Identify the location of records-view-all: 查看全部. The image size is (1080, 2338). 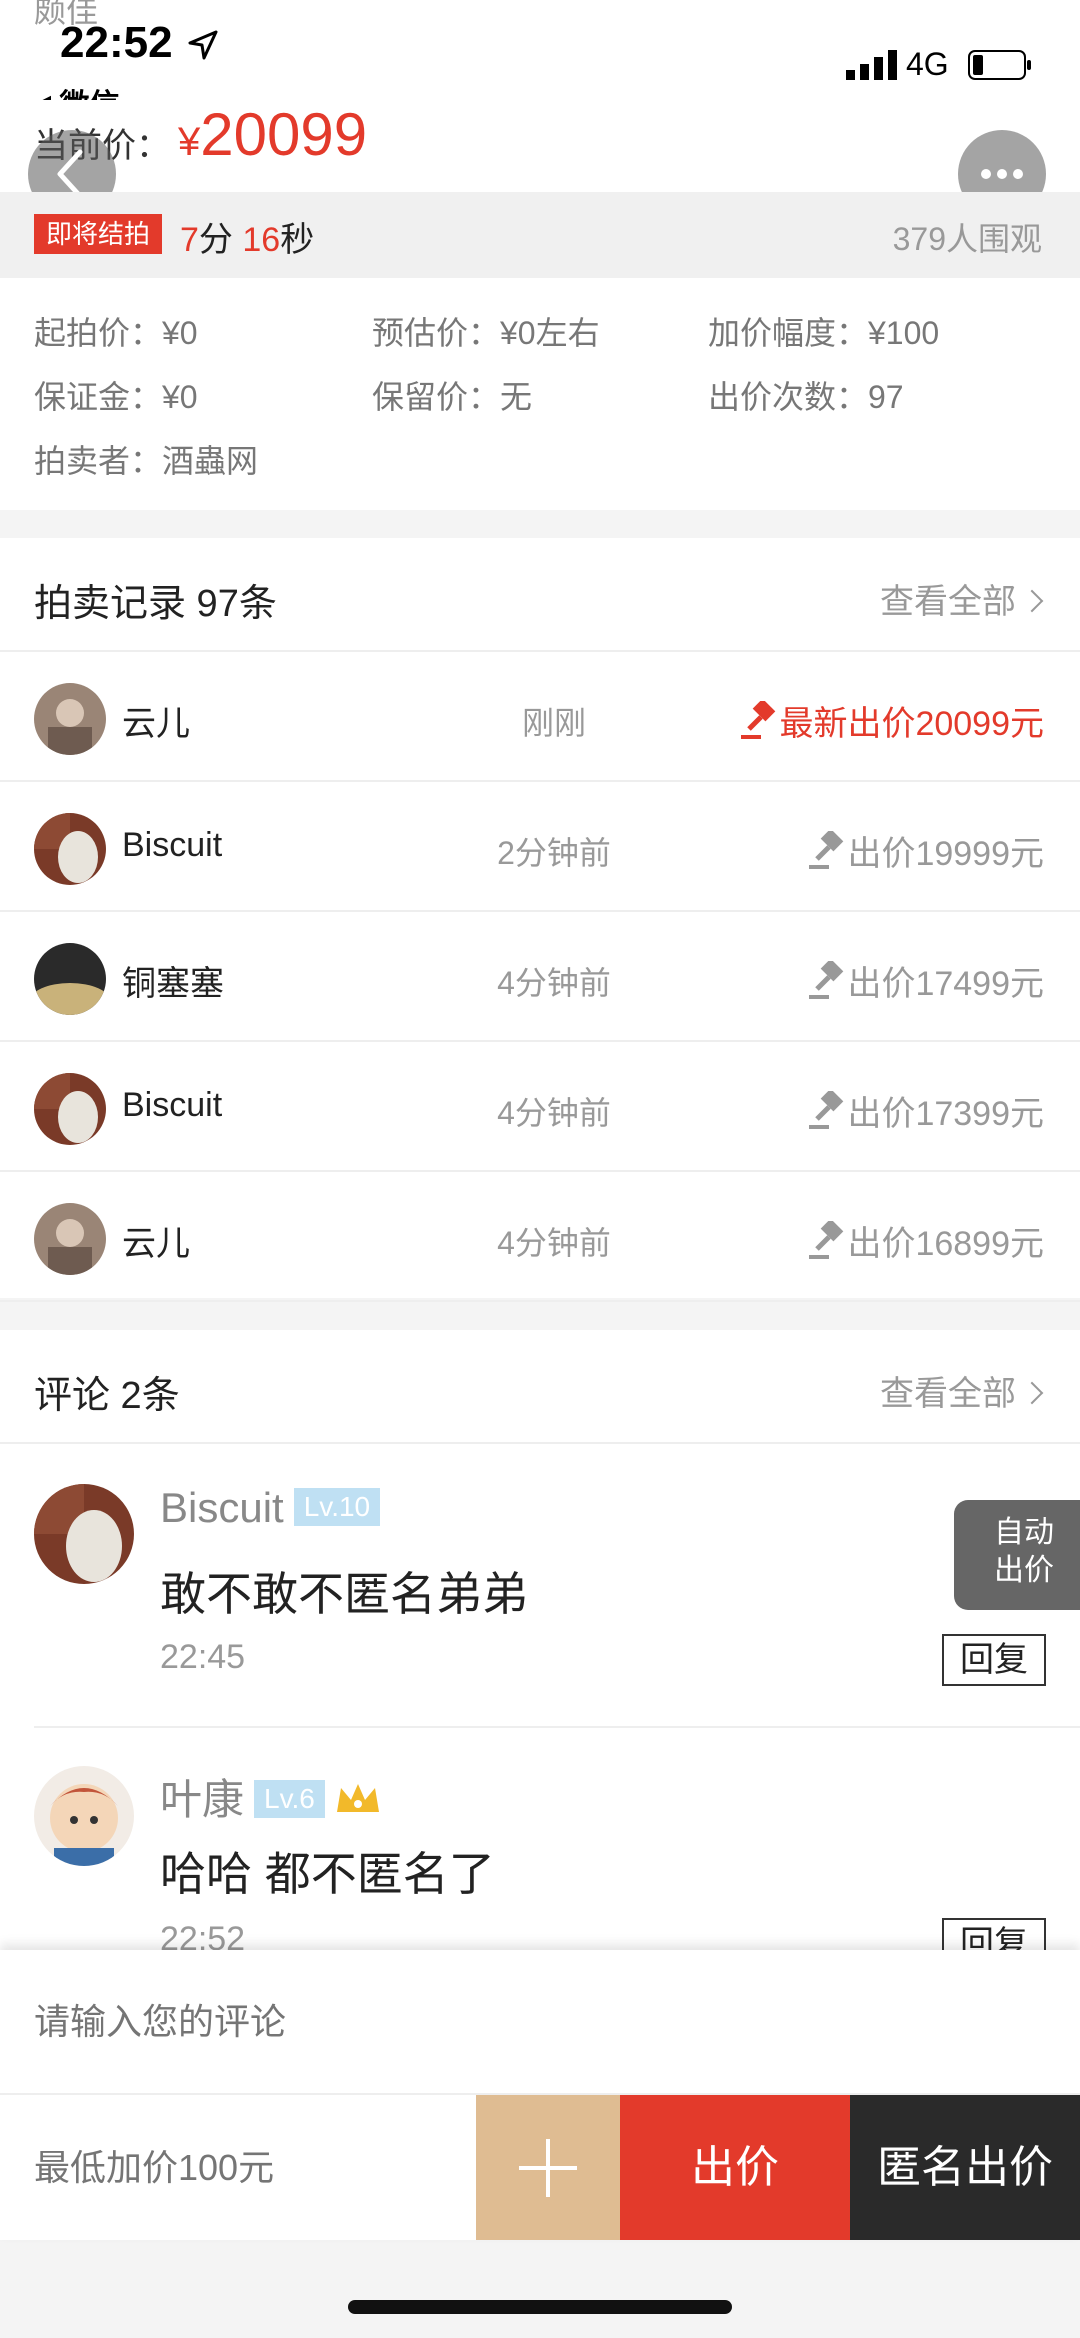
(962, 598).